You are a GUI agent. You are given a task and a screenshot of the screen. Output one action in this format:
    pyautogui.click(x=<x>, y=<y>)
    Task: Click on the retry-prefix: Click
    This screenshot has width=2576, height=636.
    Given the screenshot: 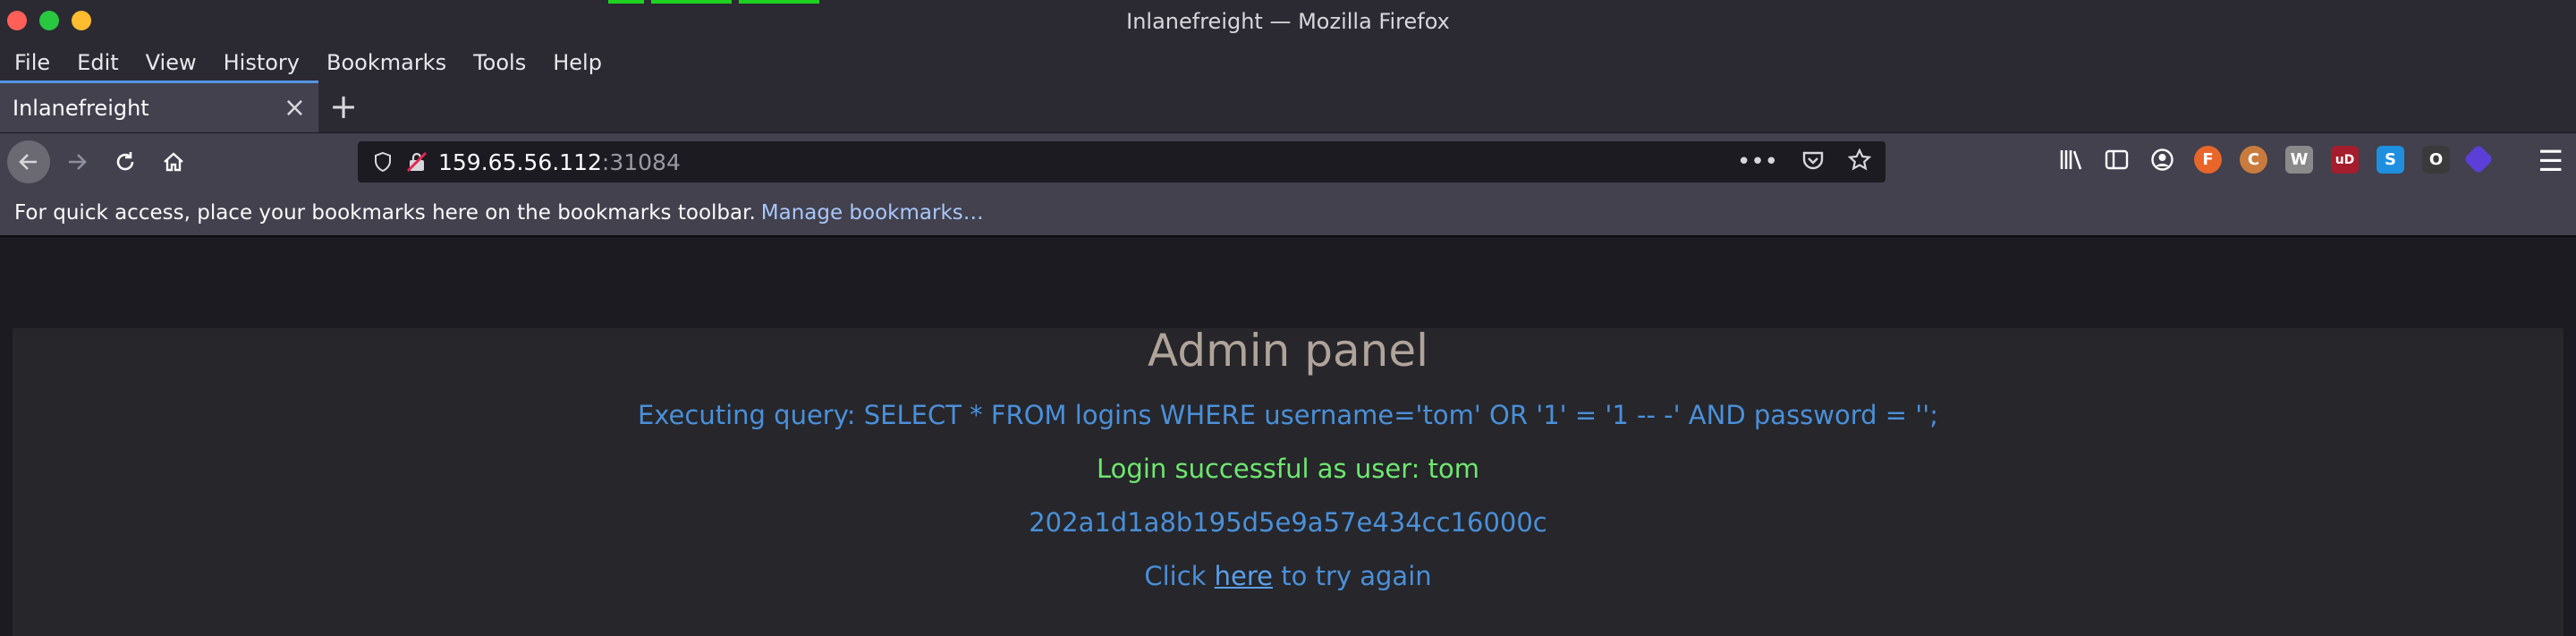 What is the action you would take?
    pyautogui.click(x=1175, y=576)
    